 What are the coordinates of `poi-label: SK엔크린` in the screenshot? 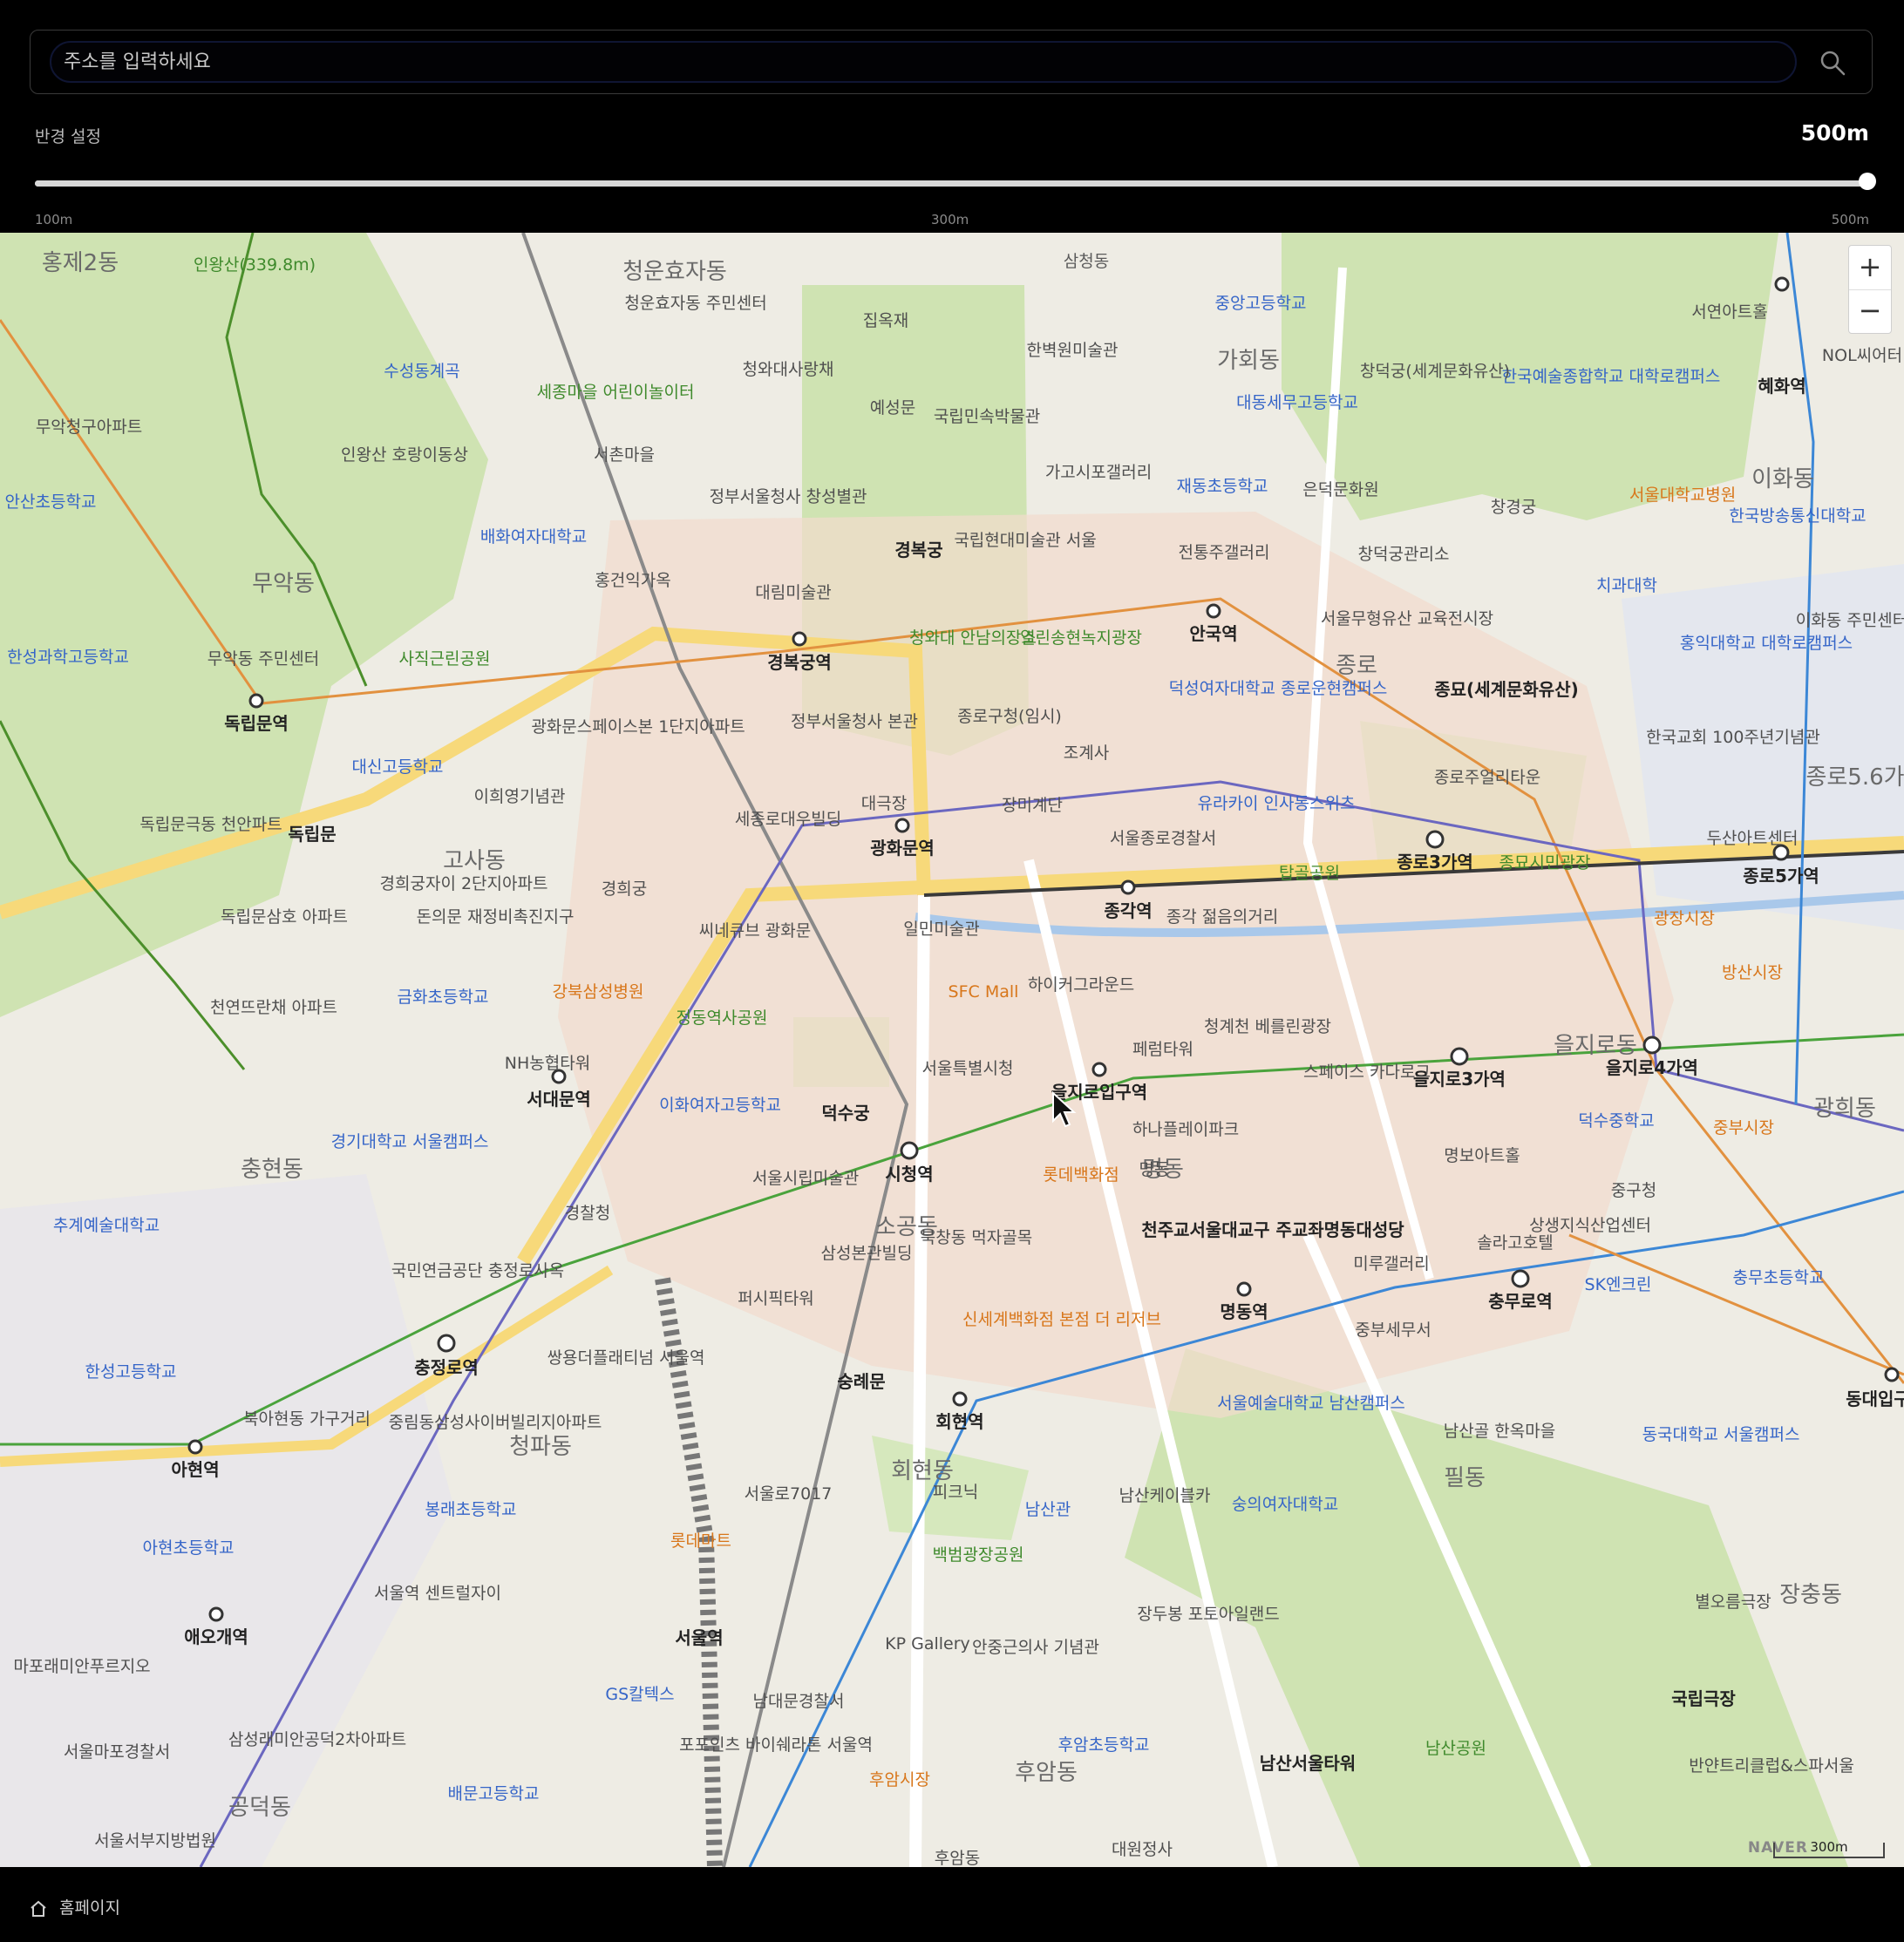 It's located at (1618, 1283).